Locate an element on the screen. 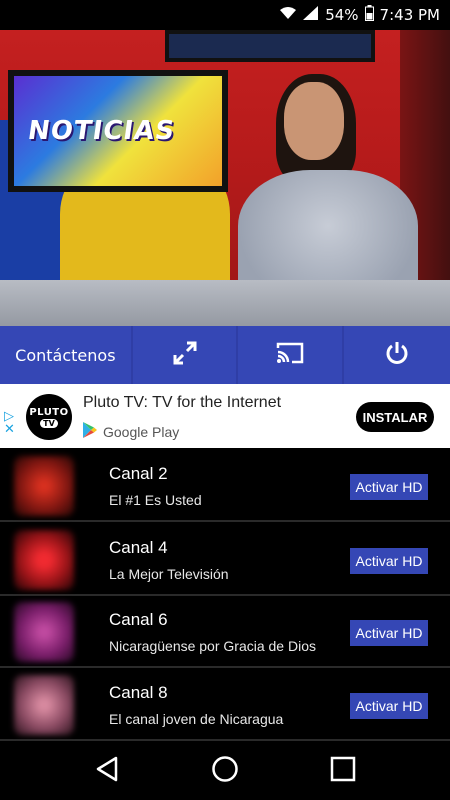  wifi-icon is located at coordinates (288, 15).